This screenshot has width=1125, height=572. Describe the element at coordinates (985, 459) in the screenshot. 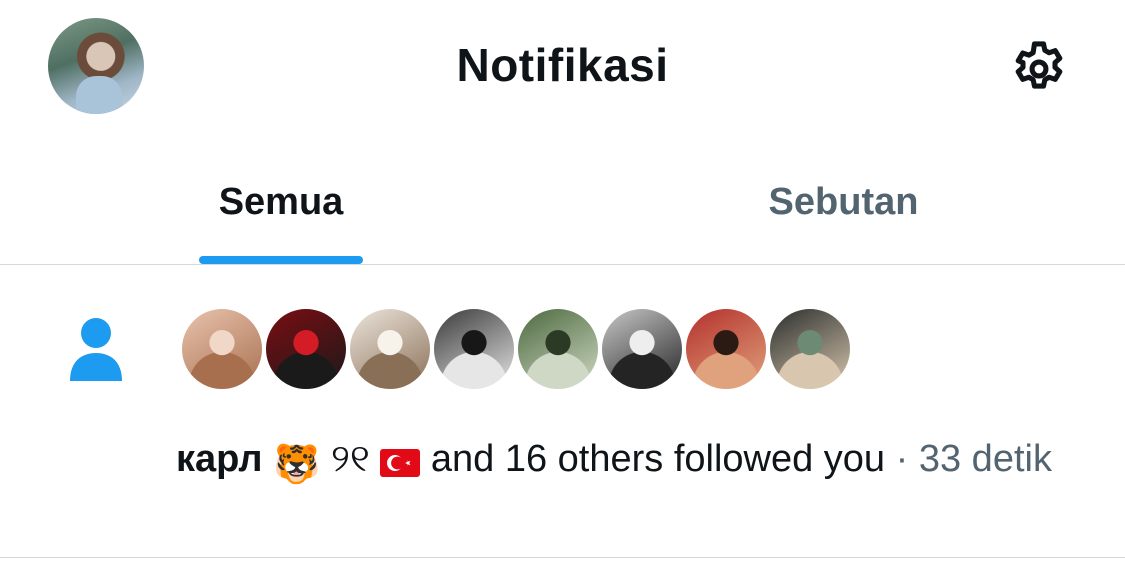

I see `timestamp: 33 detik` at that location.